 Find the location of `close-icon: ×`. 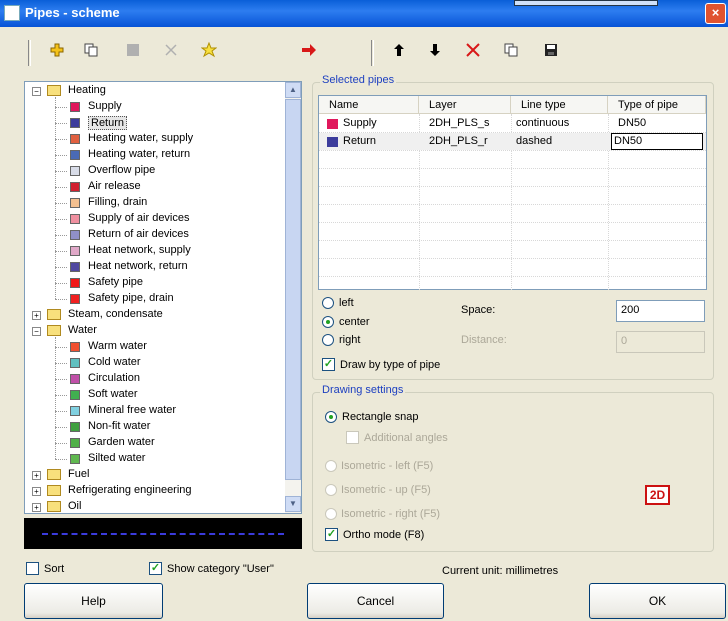

close-icon: × is located at coordinates (715, 13).